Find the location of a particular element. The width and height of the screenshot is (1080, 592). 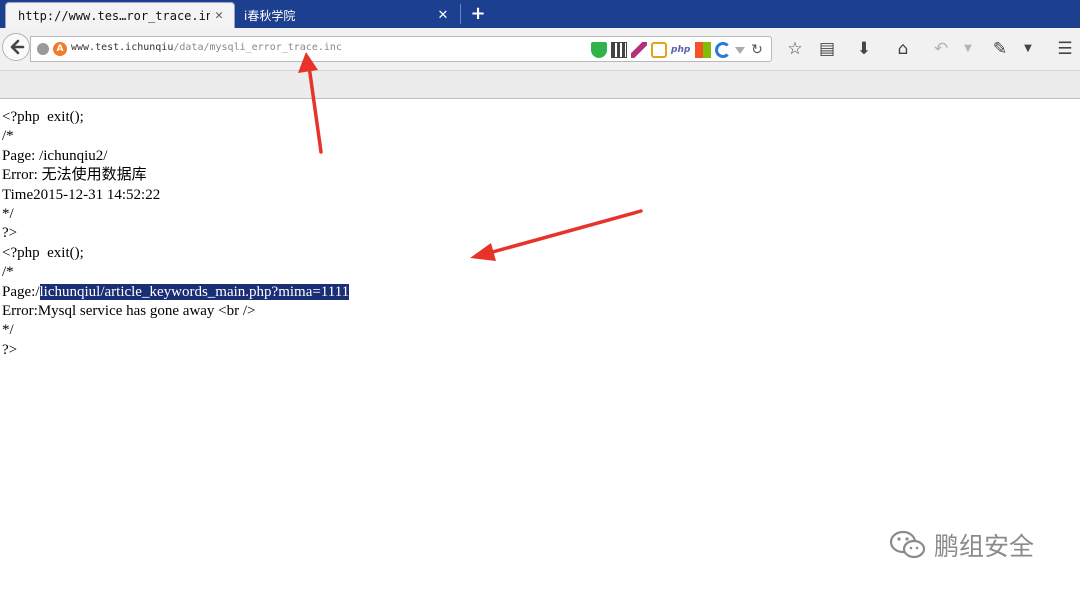

watermark: 鹏组安全 is located at coordinates (961, 545).